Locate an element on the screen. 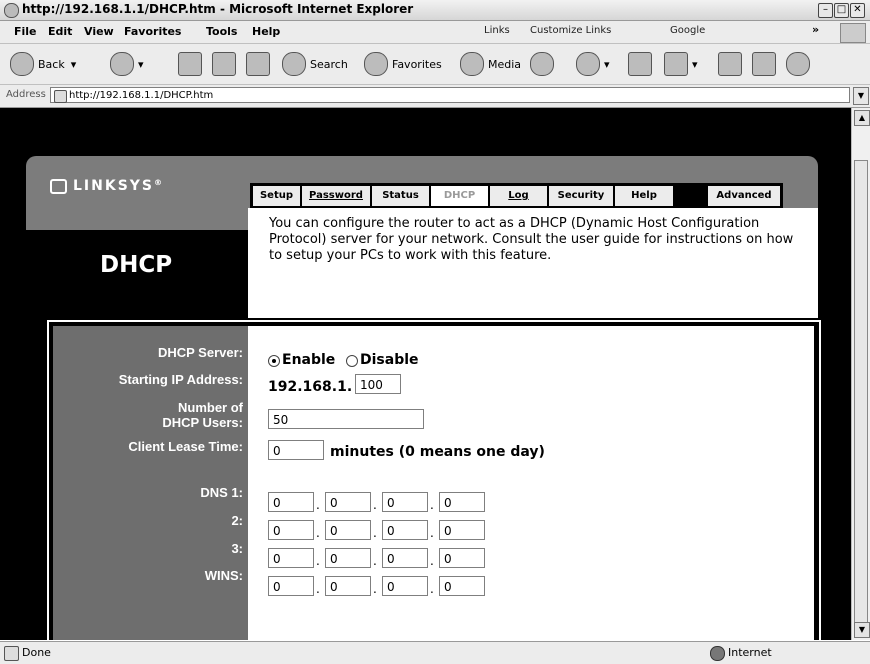  stop-icon is located at coordinates (192, 64).